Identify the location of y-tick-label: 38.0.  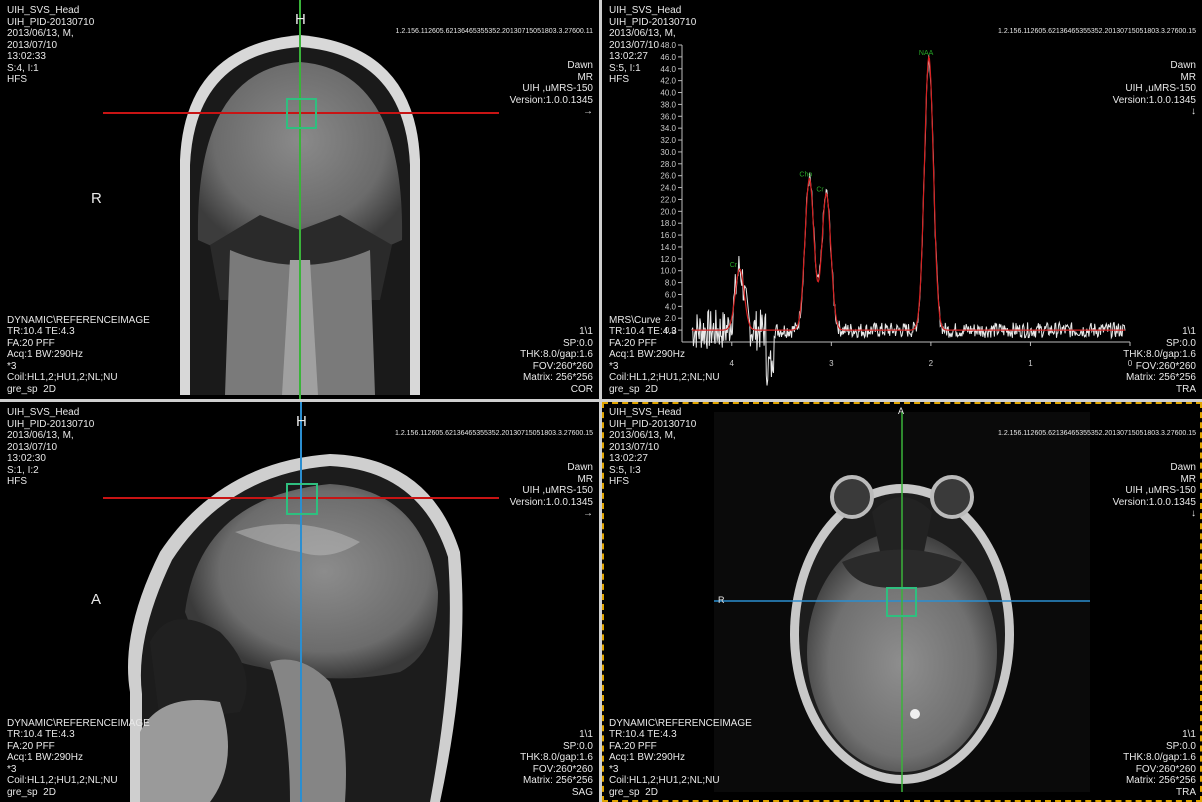
(668, 104).